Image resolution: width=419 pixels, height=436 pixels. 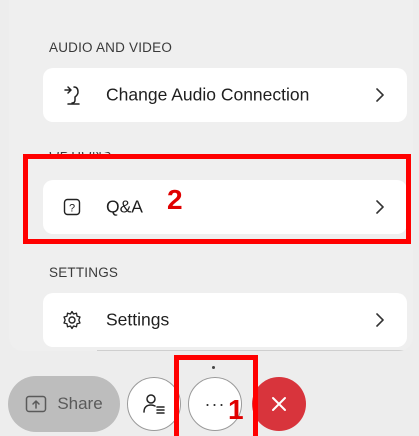 What do you see at coordinates (111, 47) in the screenshot?
I see `section-label-audio-video: AUDIO AND VIDEO` at bounding box center [111, 47].